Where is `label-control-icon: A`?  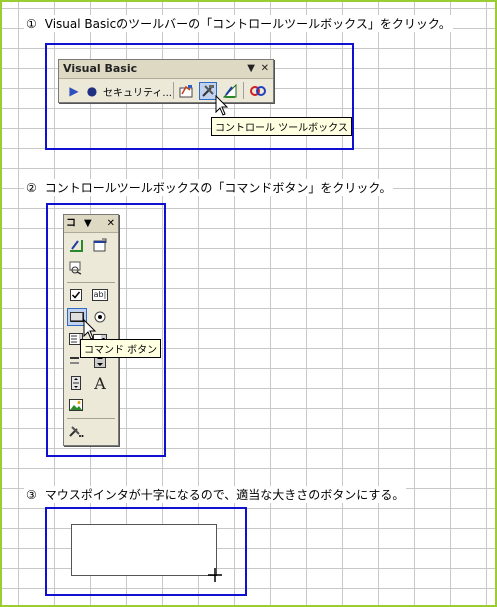 label-control-icon: A is located at coordinates (100, 383).